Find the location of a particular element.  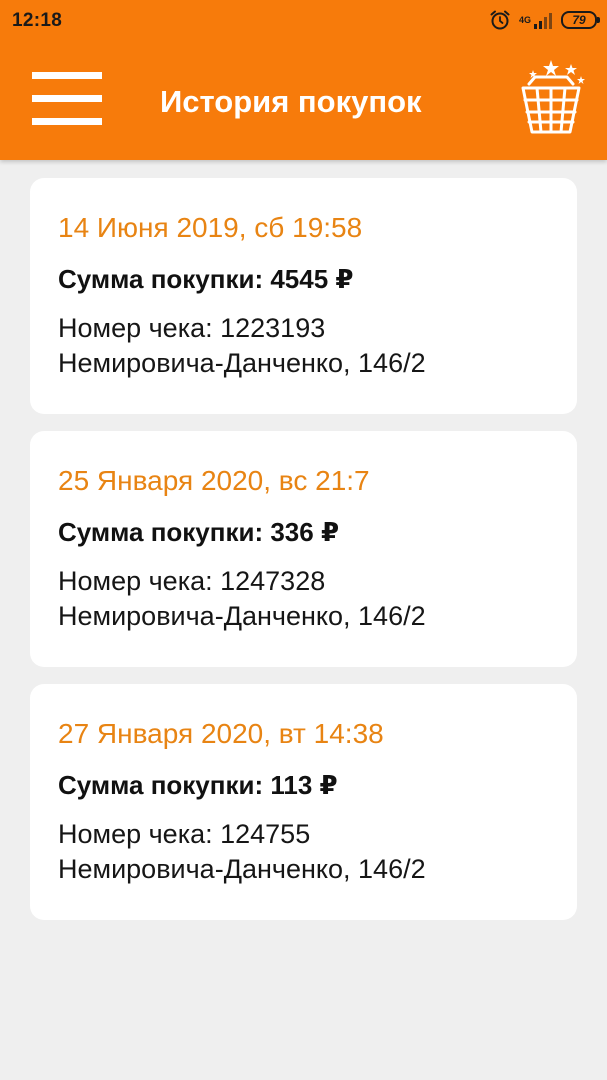

purchase-date: 14 Июня 2019, сб 19:58 is located at coordinates (210, 227).